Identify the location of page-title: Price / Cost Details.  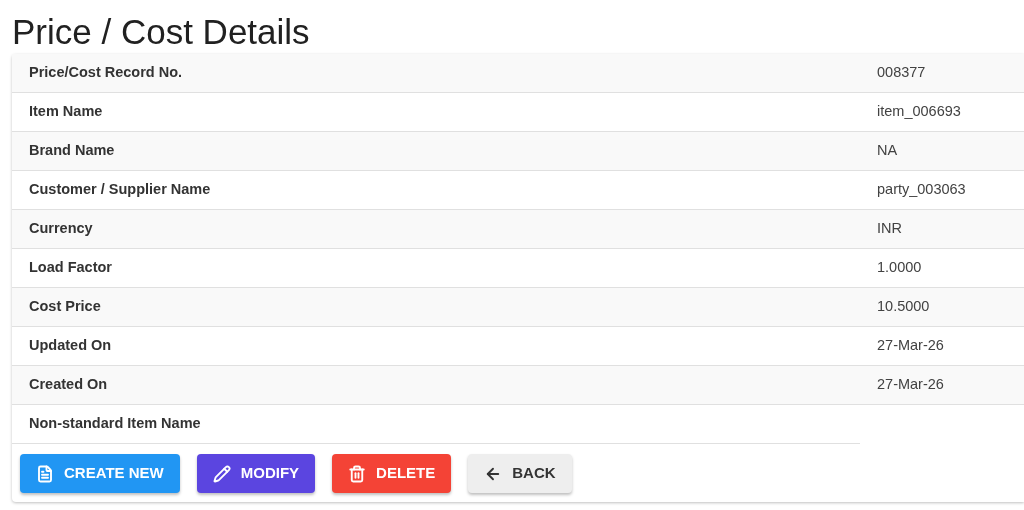
(161, 32).